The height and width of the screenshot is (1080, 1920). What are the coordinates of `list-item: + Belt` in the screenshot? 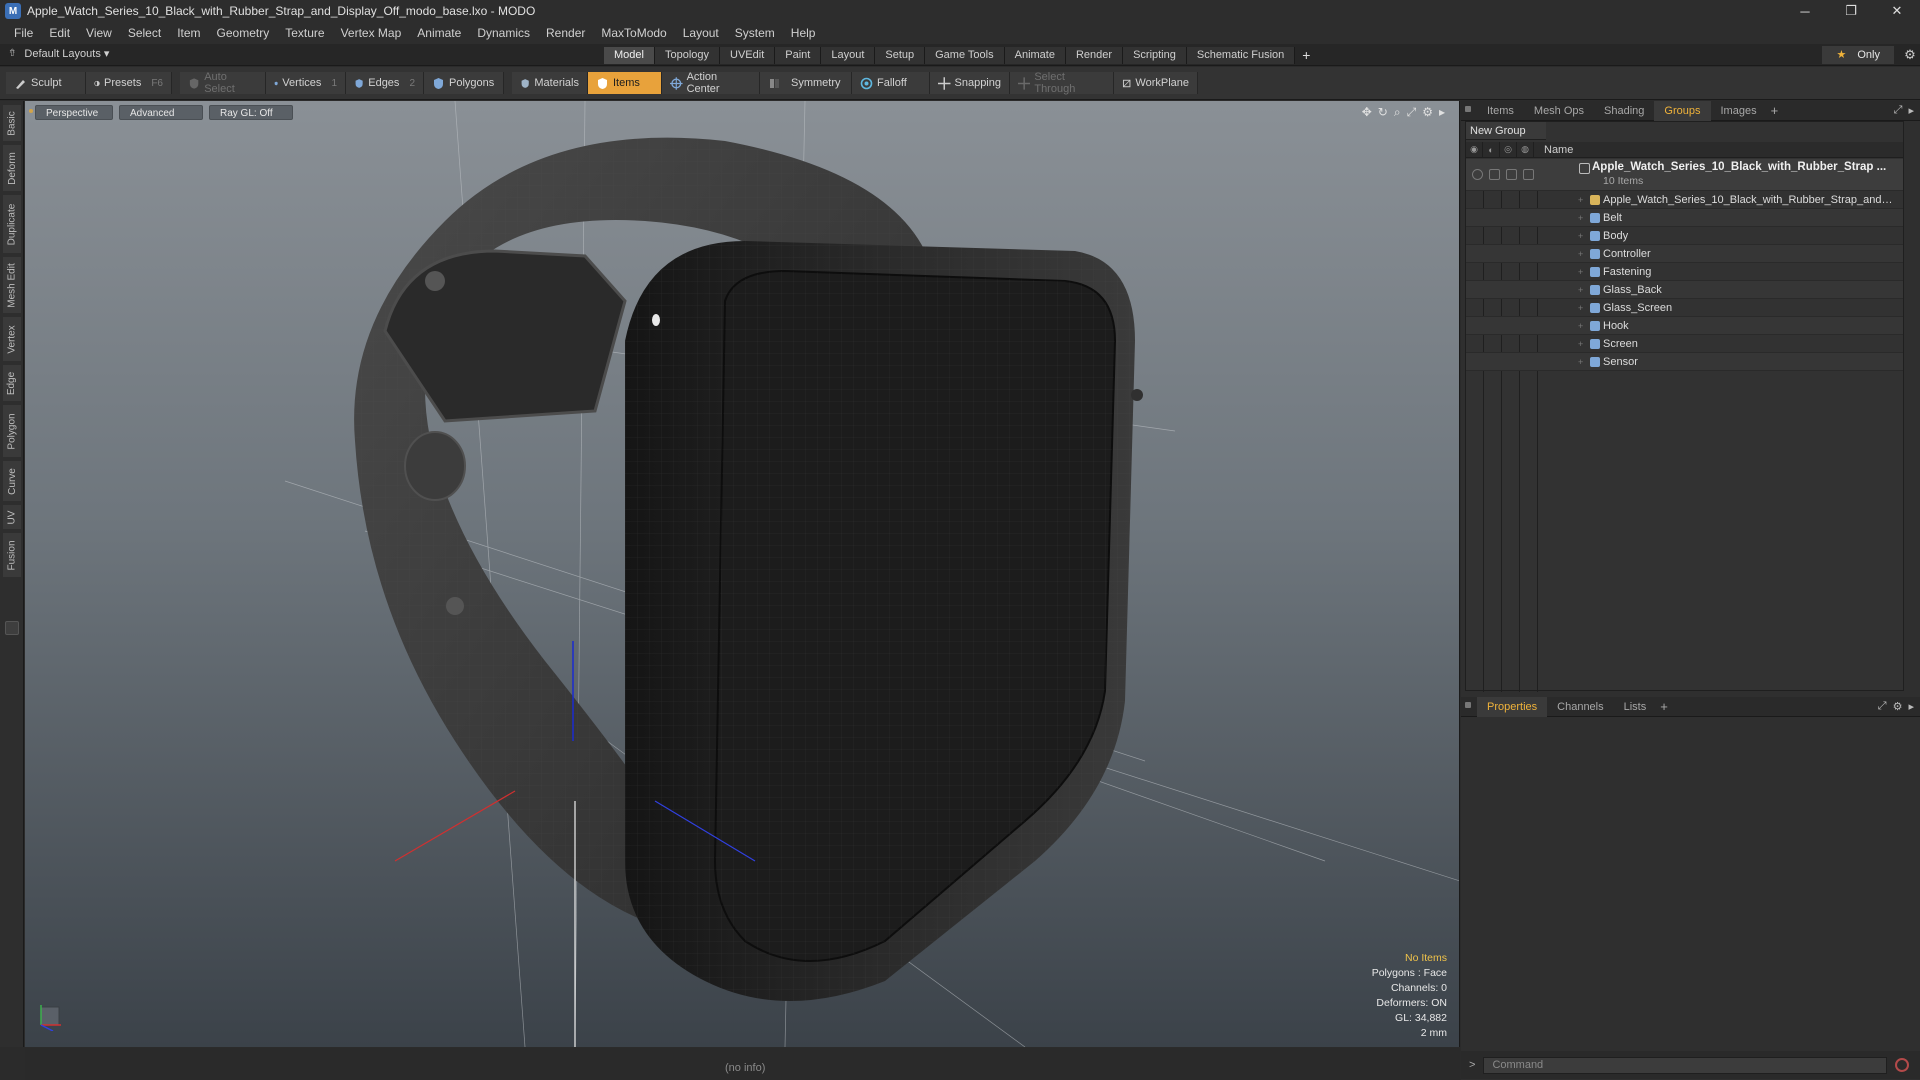 It's located at (1684, 218).